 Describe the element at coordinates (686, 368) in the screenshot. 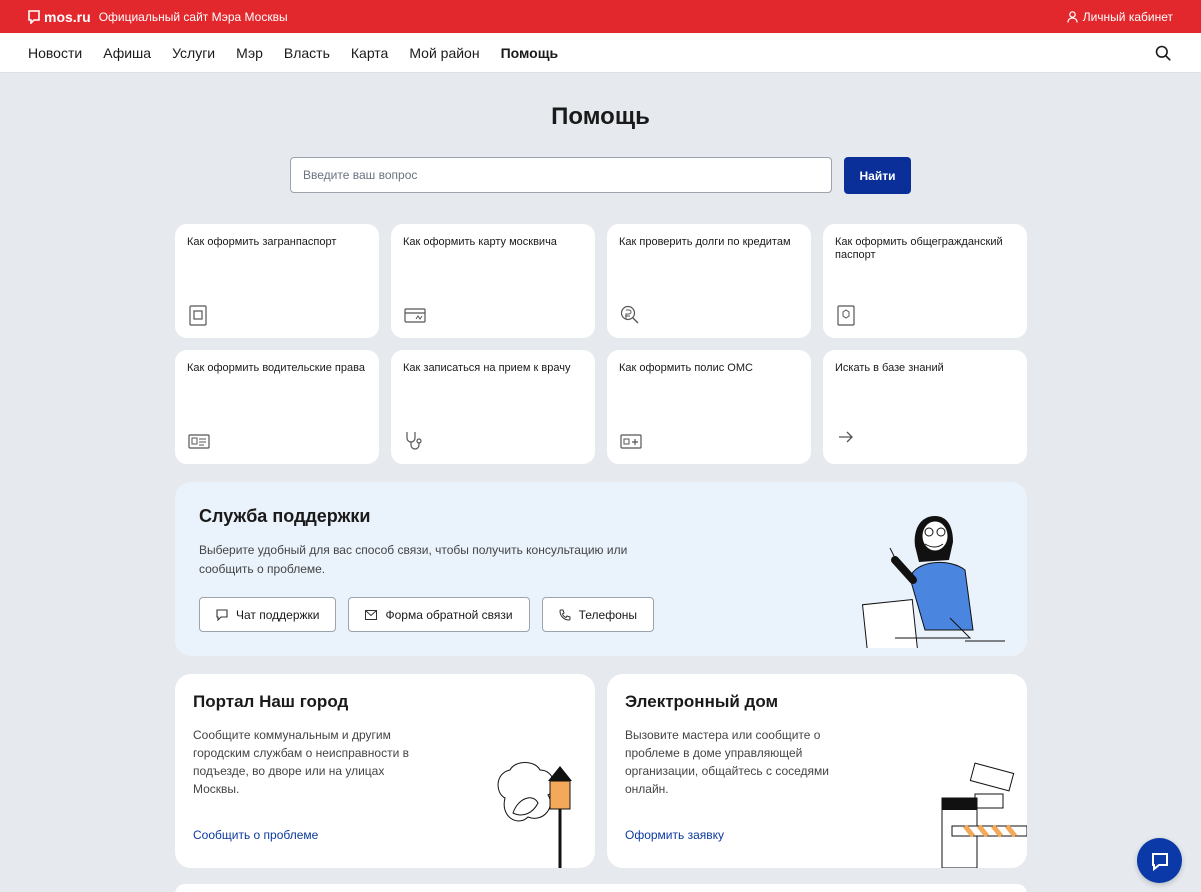

I see `card-label: Как оформить полис ОМС` at that location.